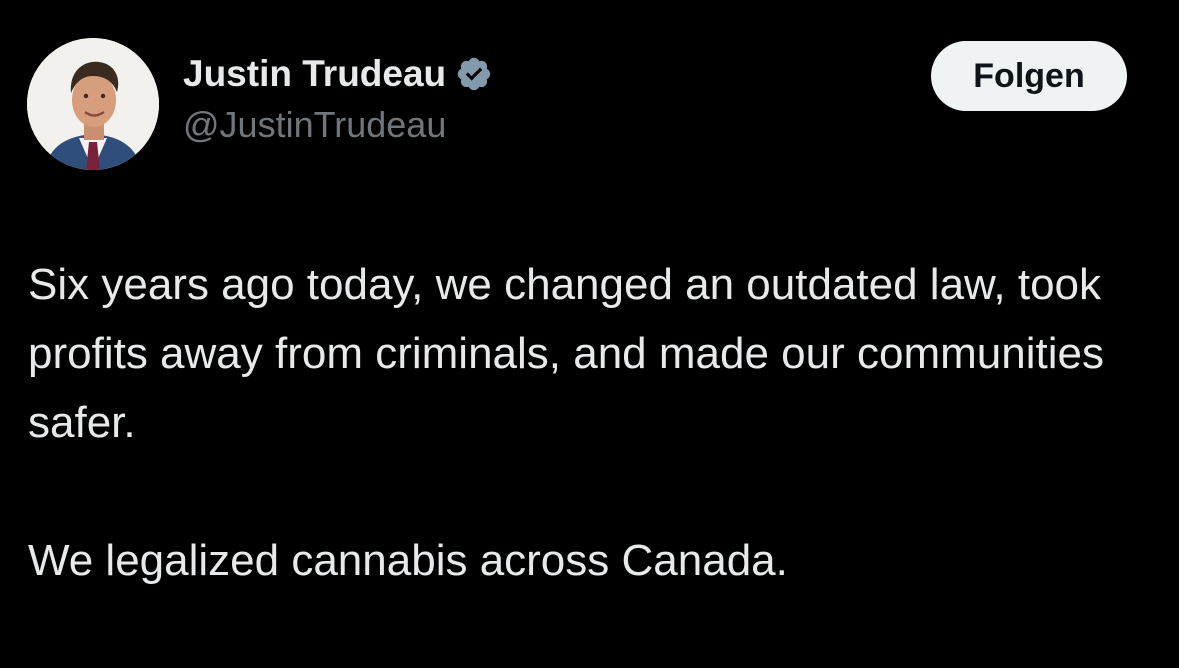  I want to click on verified-badge-icon, so click(474, 74).